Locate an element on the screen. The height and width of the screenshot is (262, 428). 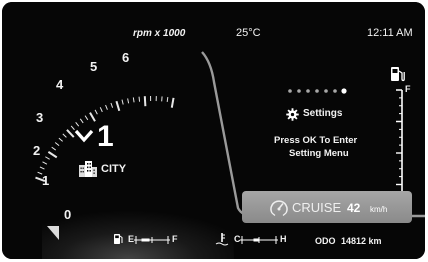
city-buildings-icon is located at coordinates (88, 169).